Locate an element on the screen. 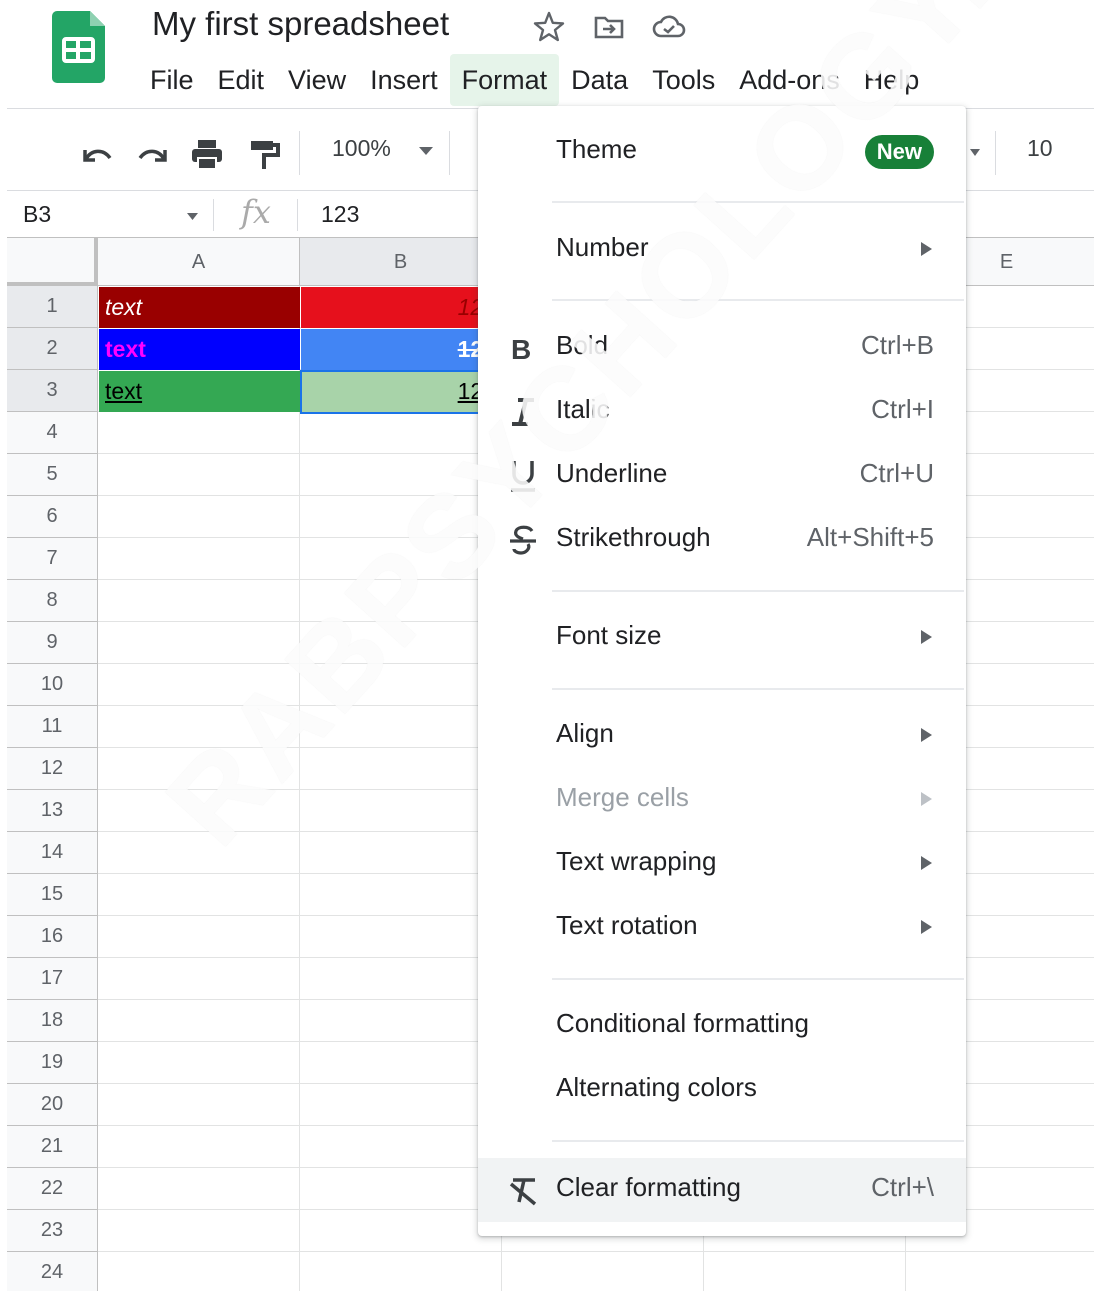 Image resolution: width=1094 pixels, height=1291 pixels. print-icon is located at coordinates (207, 154).